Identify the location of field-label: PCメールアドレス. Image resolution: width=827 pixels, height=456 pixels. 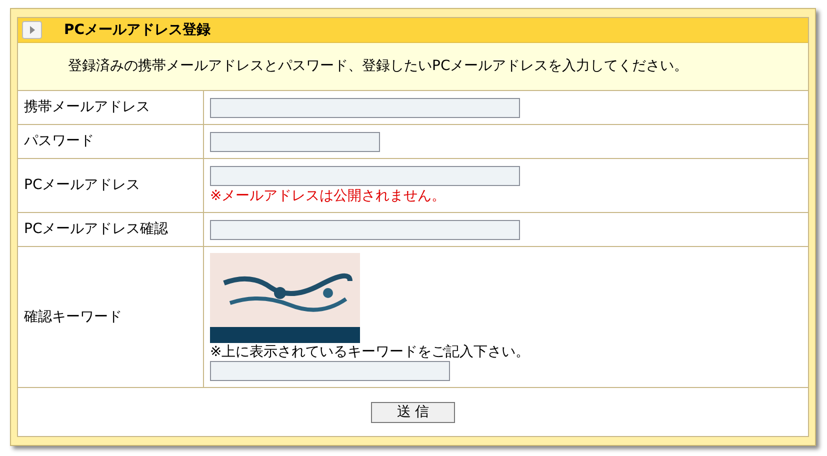
(82, 185).